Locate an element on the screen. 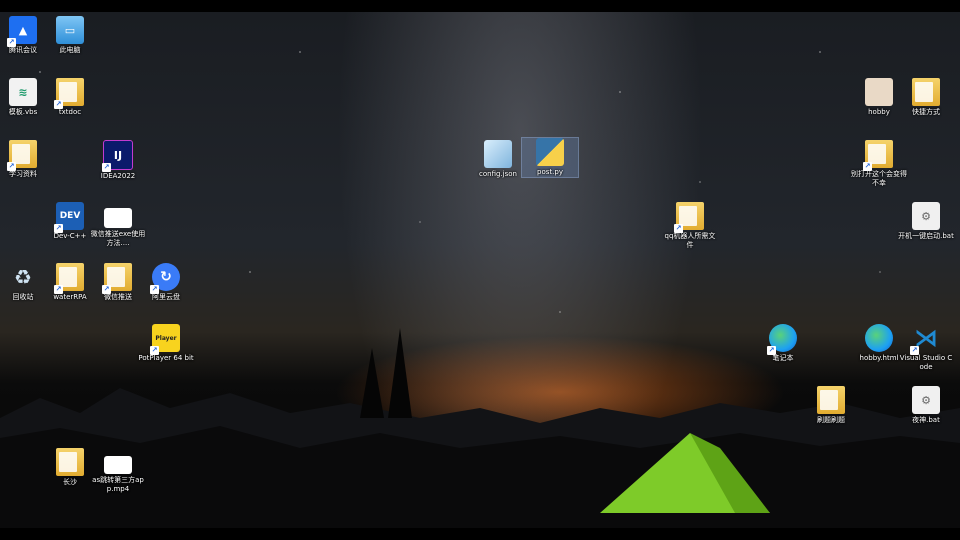  desktop-icon-this-pc: ▭ 此电脑 is located at coordinates (70, 35).